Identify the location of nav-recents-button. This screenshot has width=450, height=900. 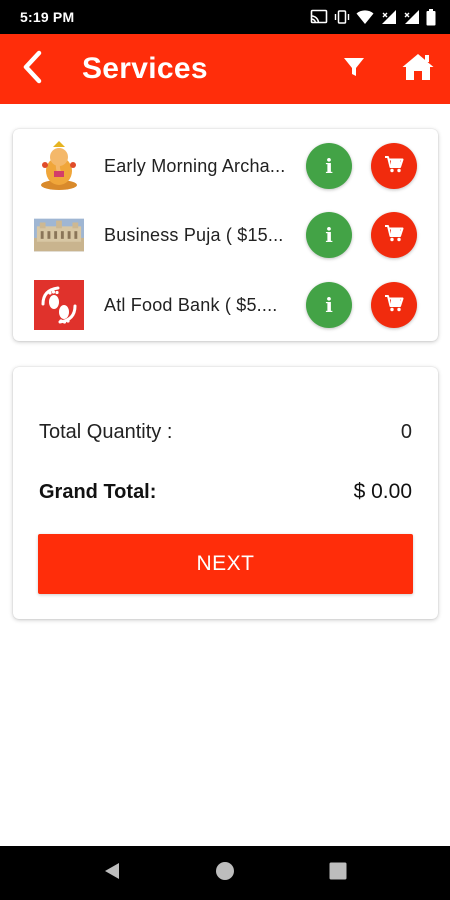
(338, 873).